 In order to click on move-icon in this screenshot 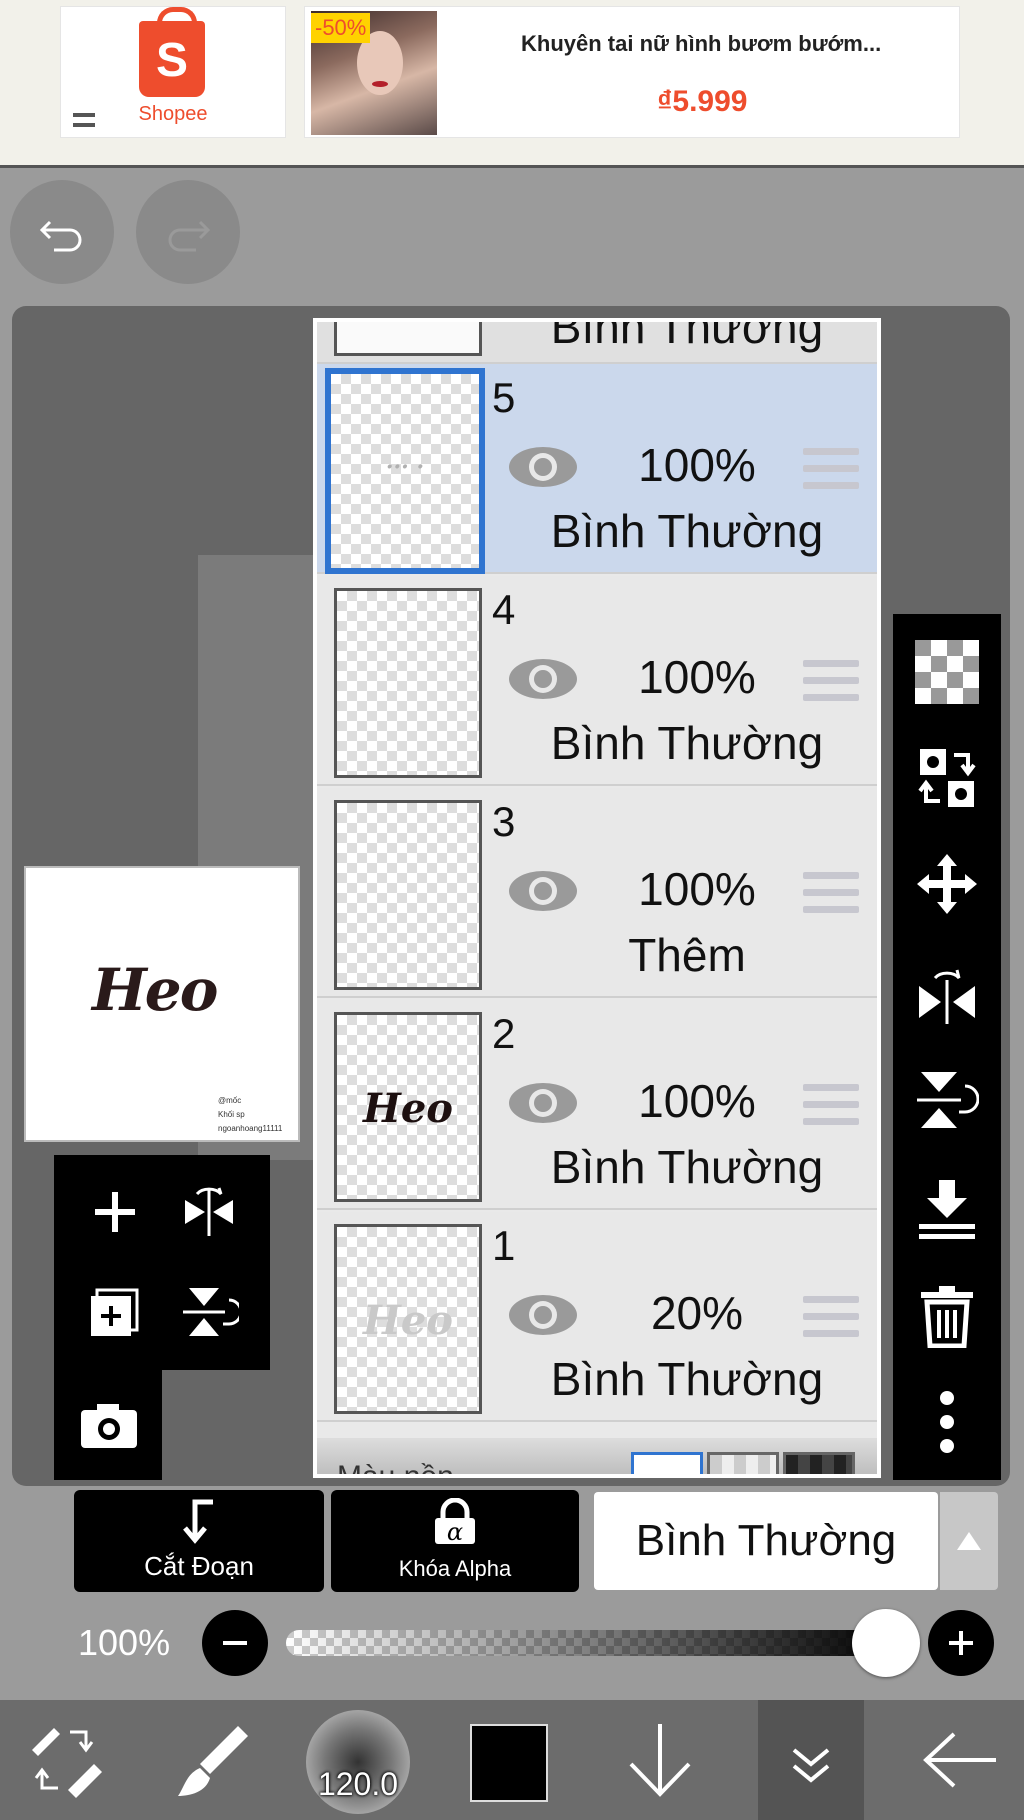, I will do `click(947, 884)`.